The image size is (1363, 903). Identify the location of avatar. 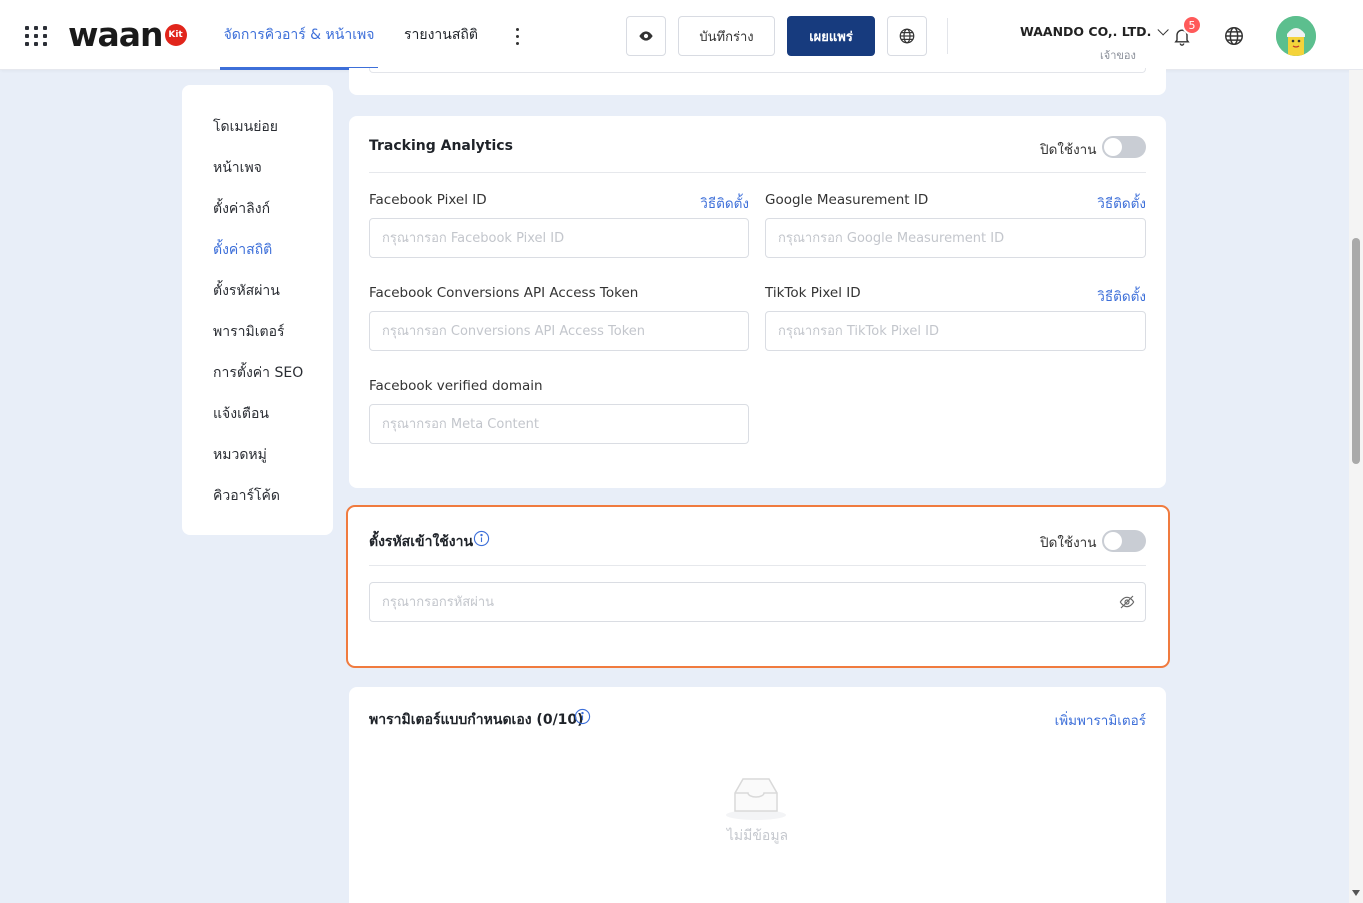
(1296, 36).